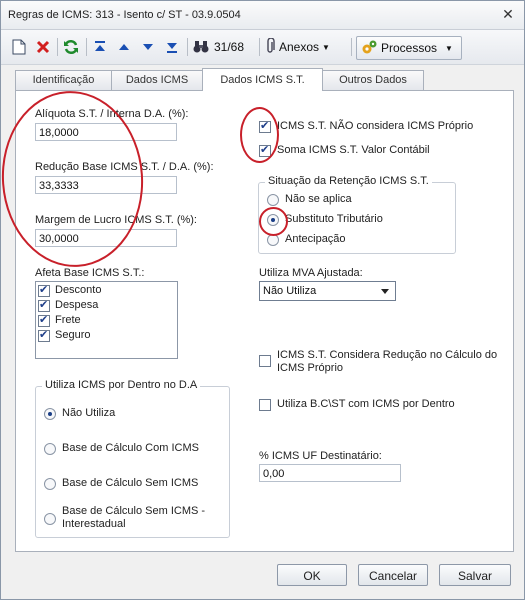 The width and height of the screenshot is (525, 600). Describe the element at coordinates (106, 132) in the screenshot. I see `aliquota-input: 18,0000` at that location.